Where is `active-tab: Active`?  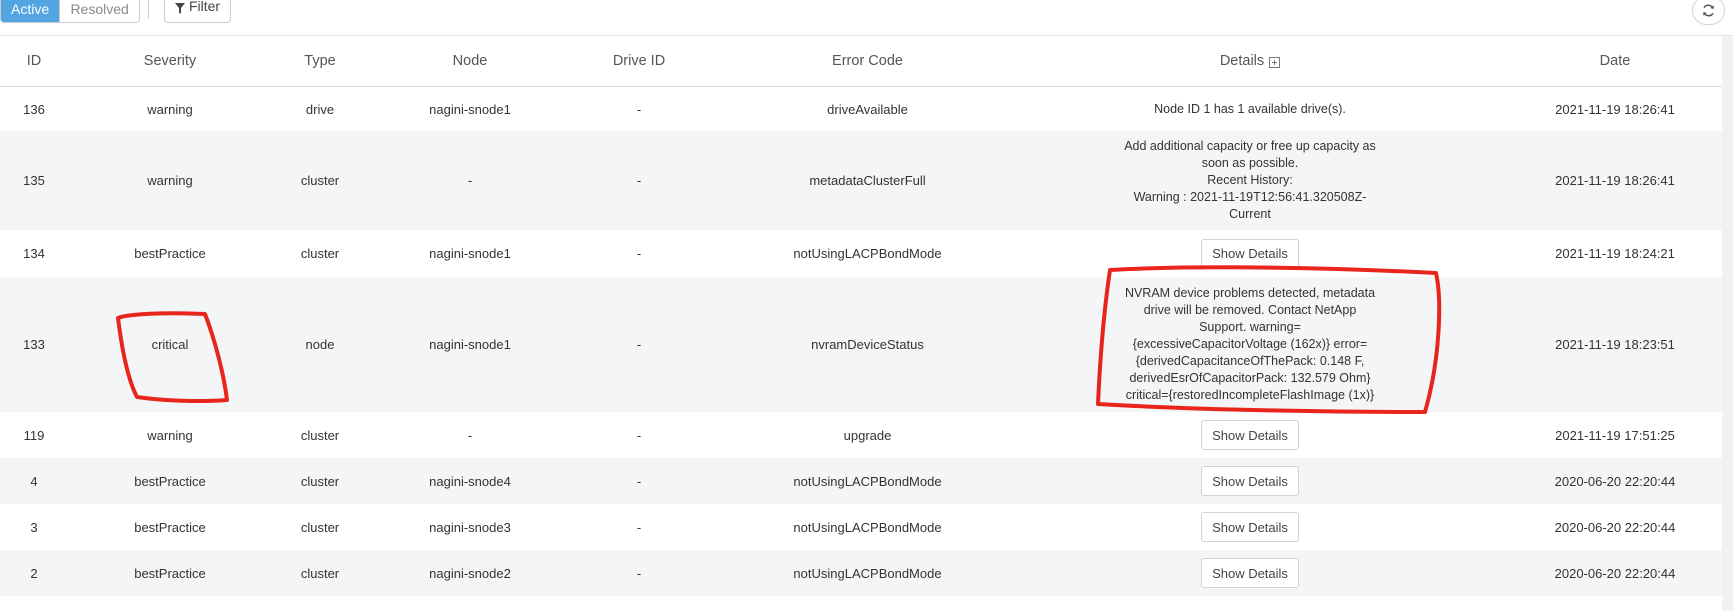 active-tab: Active is located at coordinates (30, 11).